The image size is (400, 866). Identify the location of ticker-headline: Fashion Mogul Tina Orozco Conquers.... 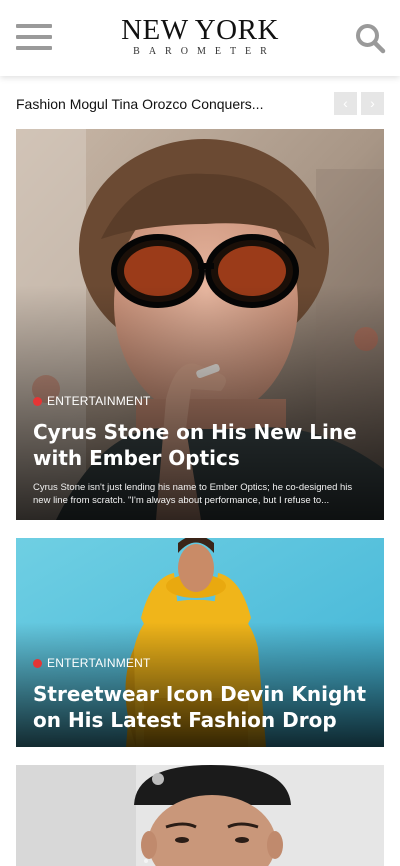
(166, 104).